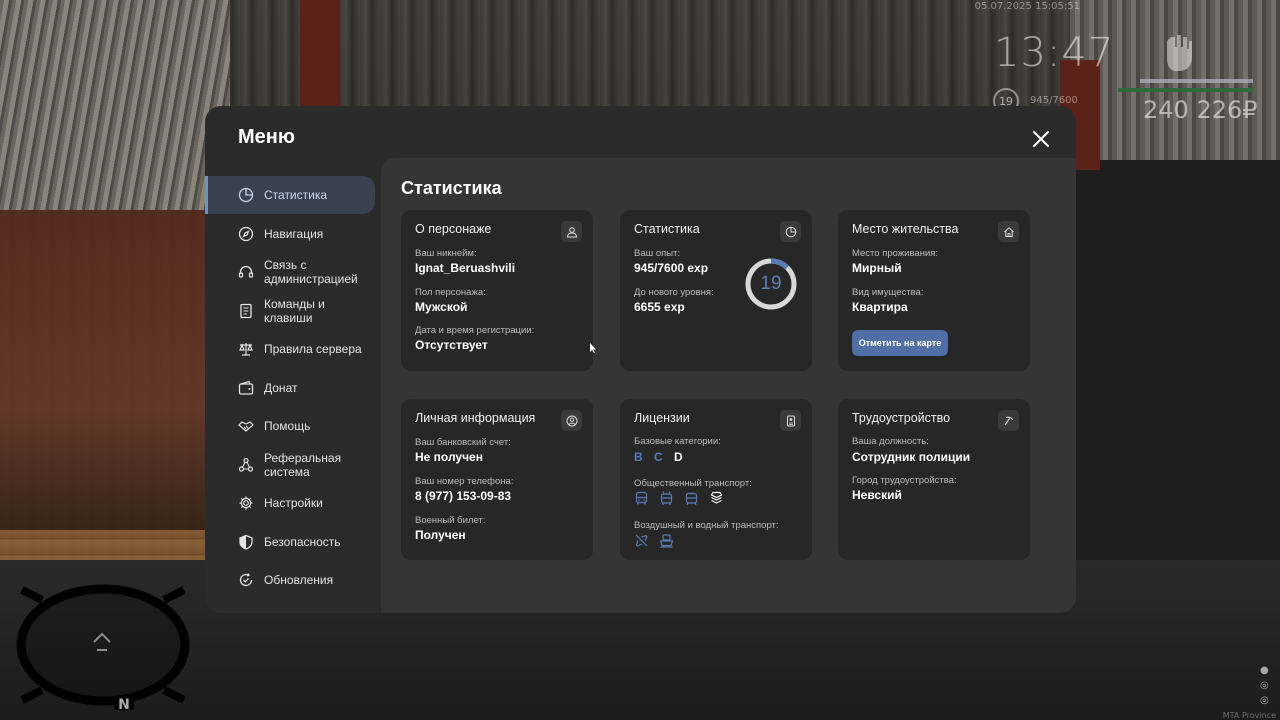  Describe the element at coordinates (678, 457) in the screenshot. I see `license-category-d: D` at that location.